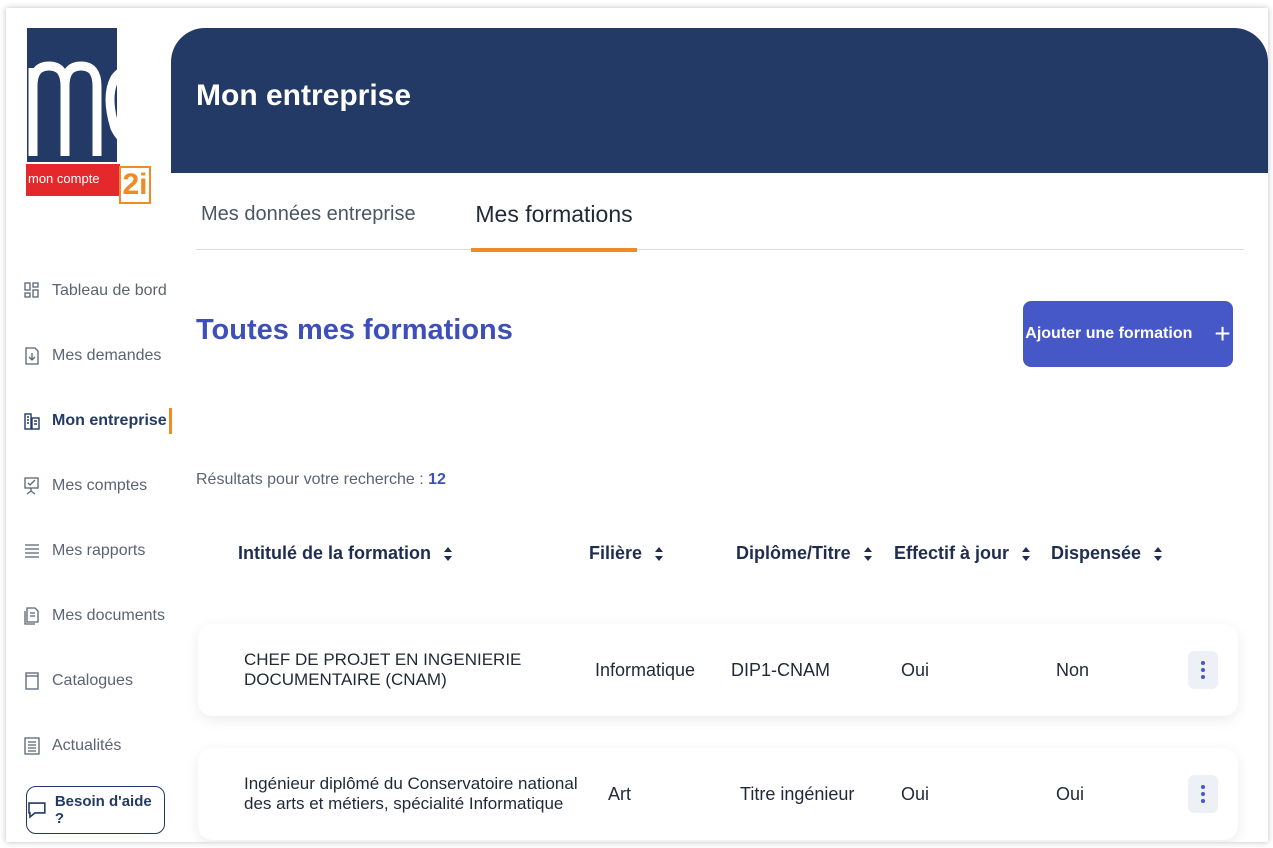 The height and width of the screenshot is (848, 1273). Describe the element at coordinates (616, 553) in the screenshot. I see `column-header-label: Filière` at that location.